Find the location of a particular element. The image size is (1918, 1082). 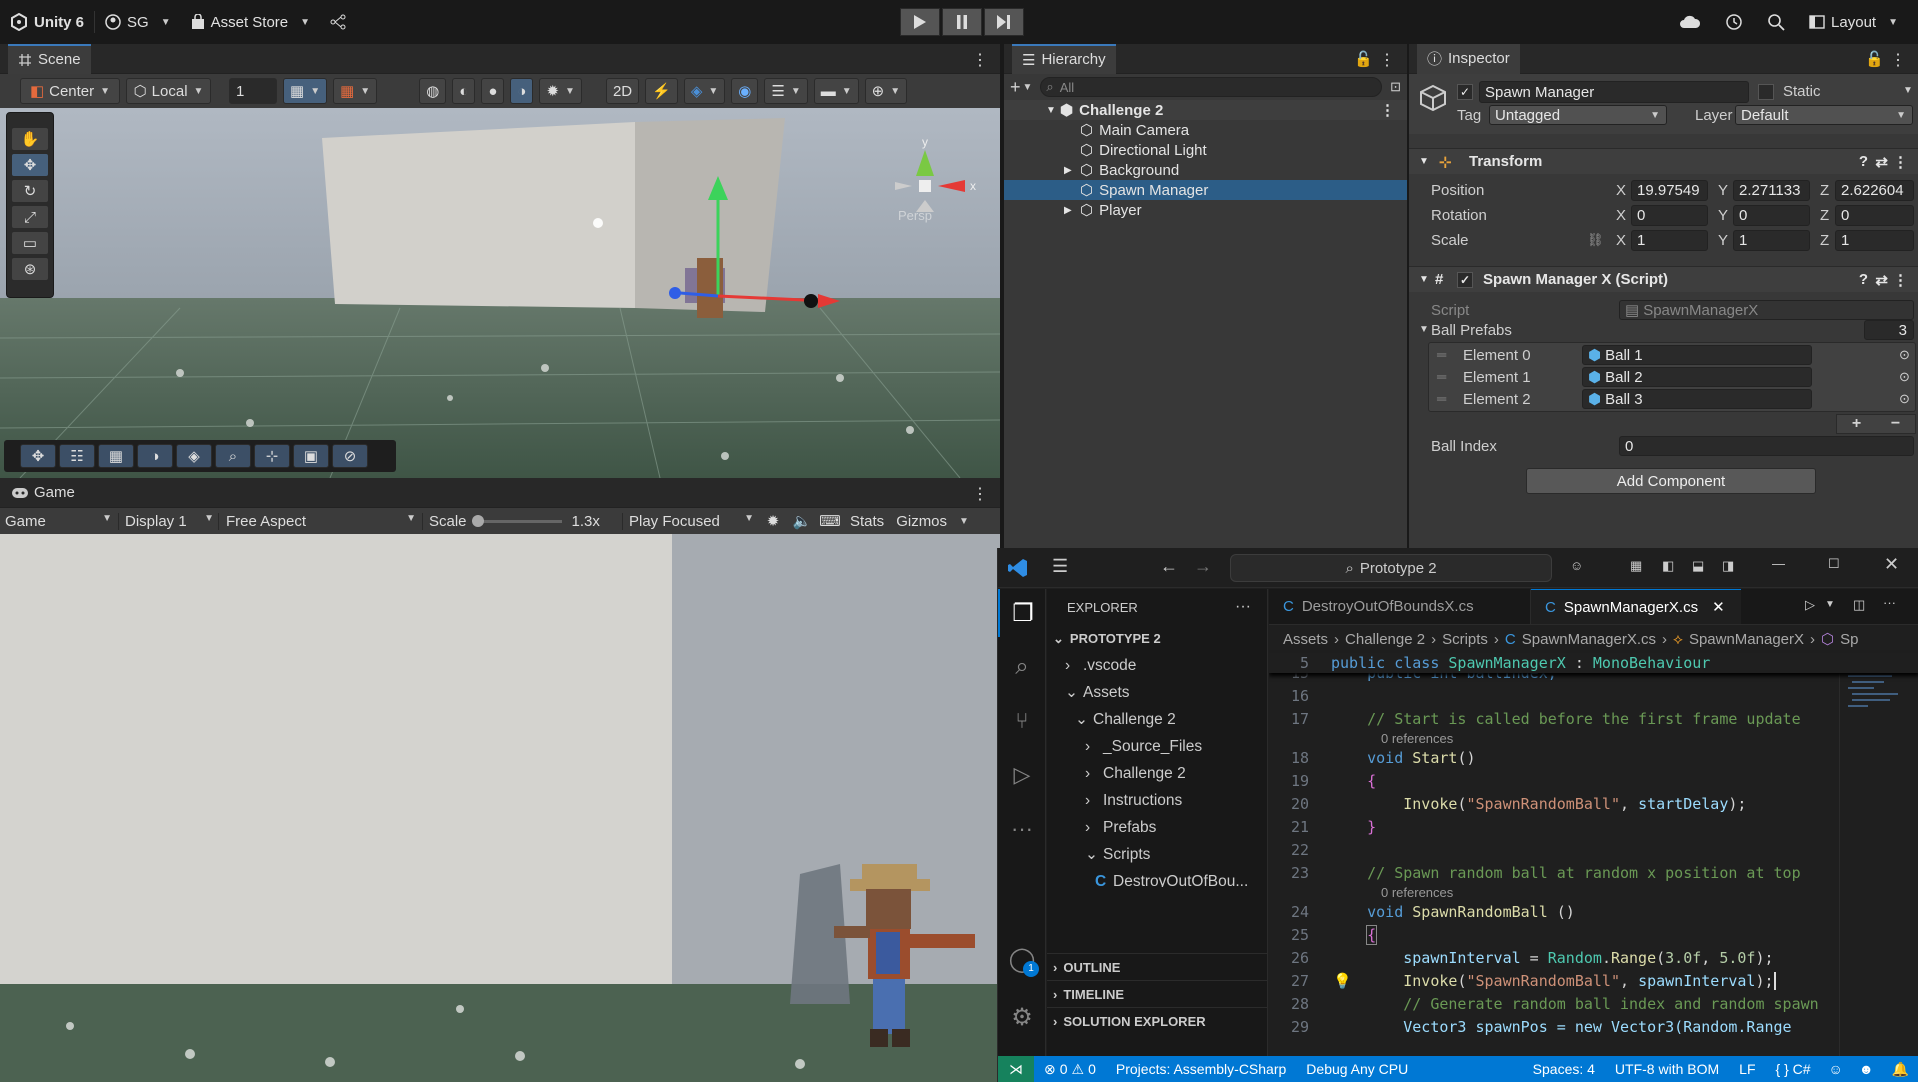

pause-button is located at coordinates (962, 22).